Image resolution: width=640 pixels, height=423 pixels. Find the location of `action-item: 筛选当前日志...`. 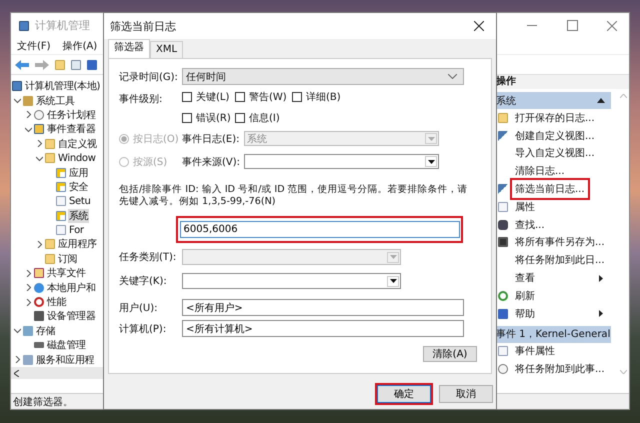

action-item: 筛选当前日志... is located at coordinates (550, 189).